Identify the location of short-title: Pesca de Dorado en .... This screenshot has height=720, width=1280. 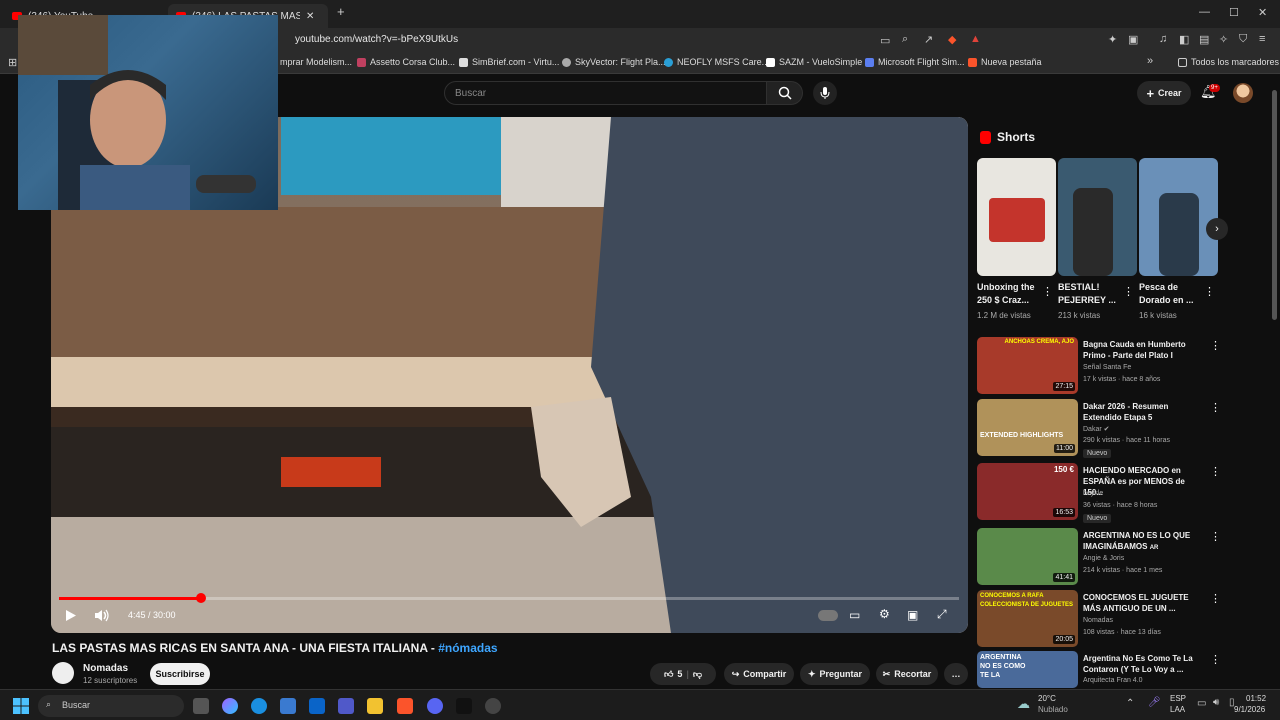
(1173, 294).